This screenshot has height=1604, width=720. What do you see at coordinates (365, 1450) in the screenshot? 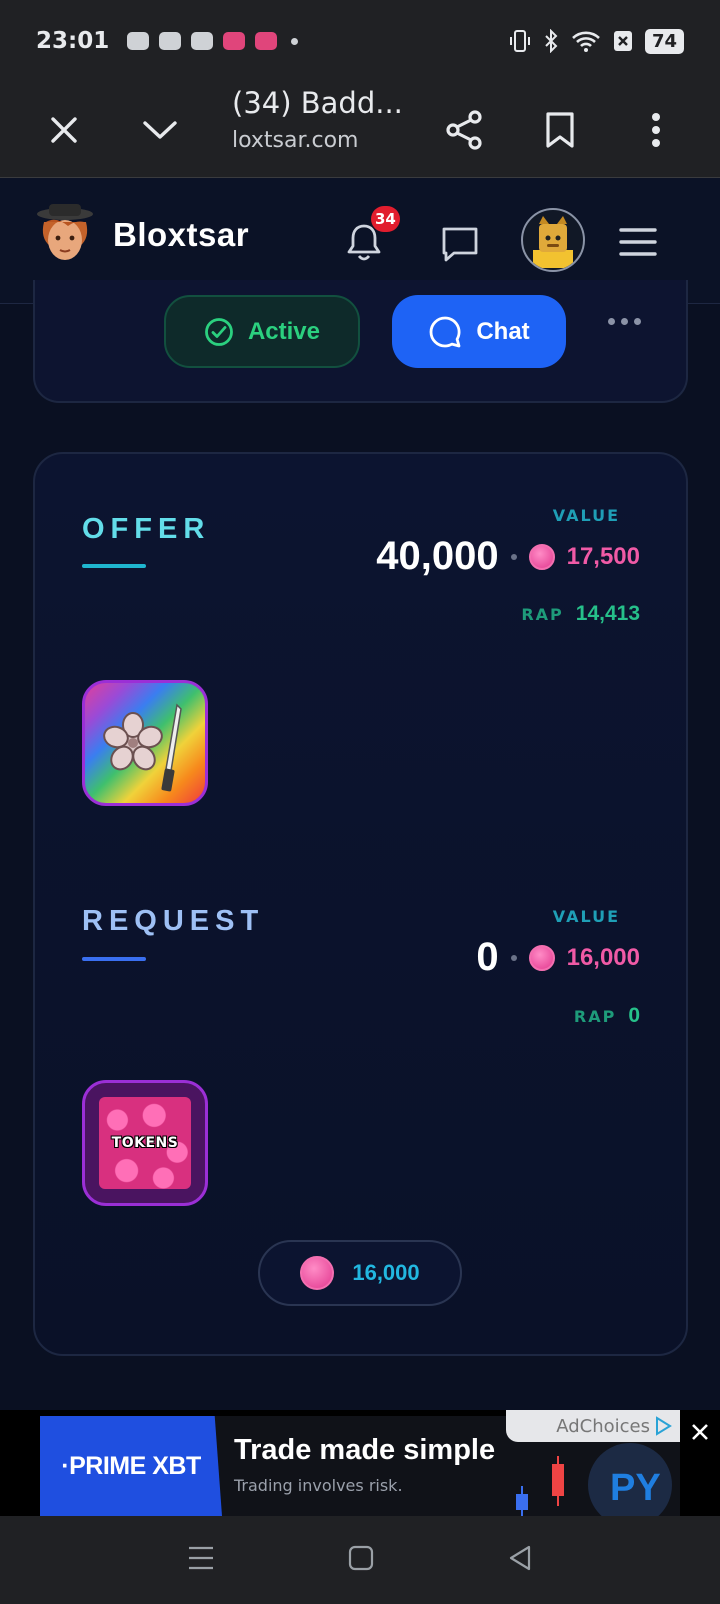
I see `ad-headline: Trade made simple` at bounding box center [365, 1450].